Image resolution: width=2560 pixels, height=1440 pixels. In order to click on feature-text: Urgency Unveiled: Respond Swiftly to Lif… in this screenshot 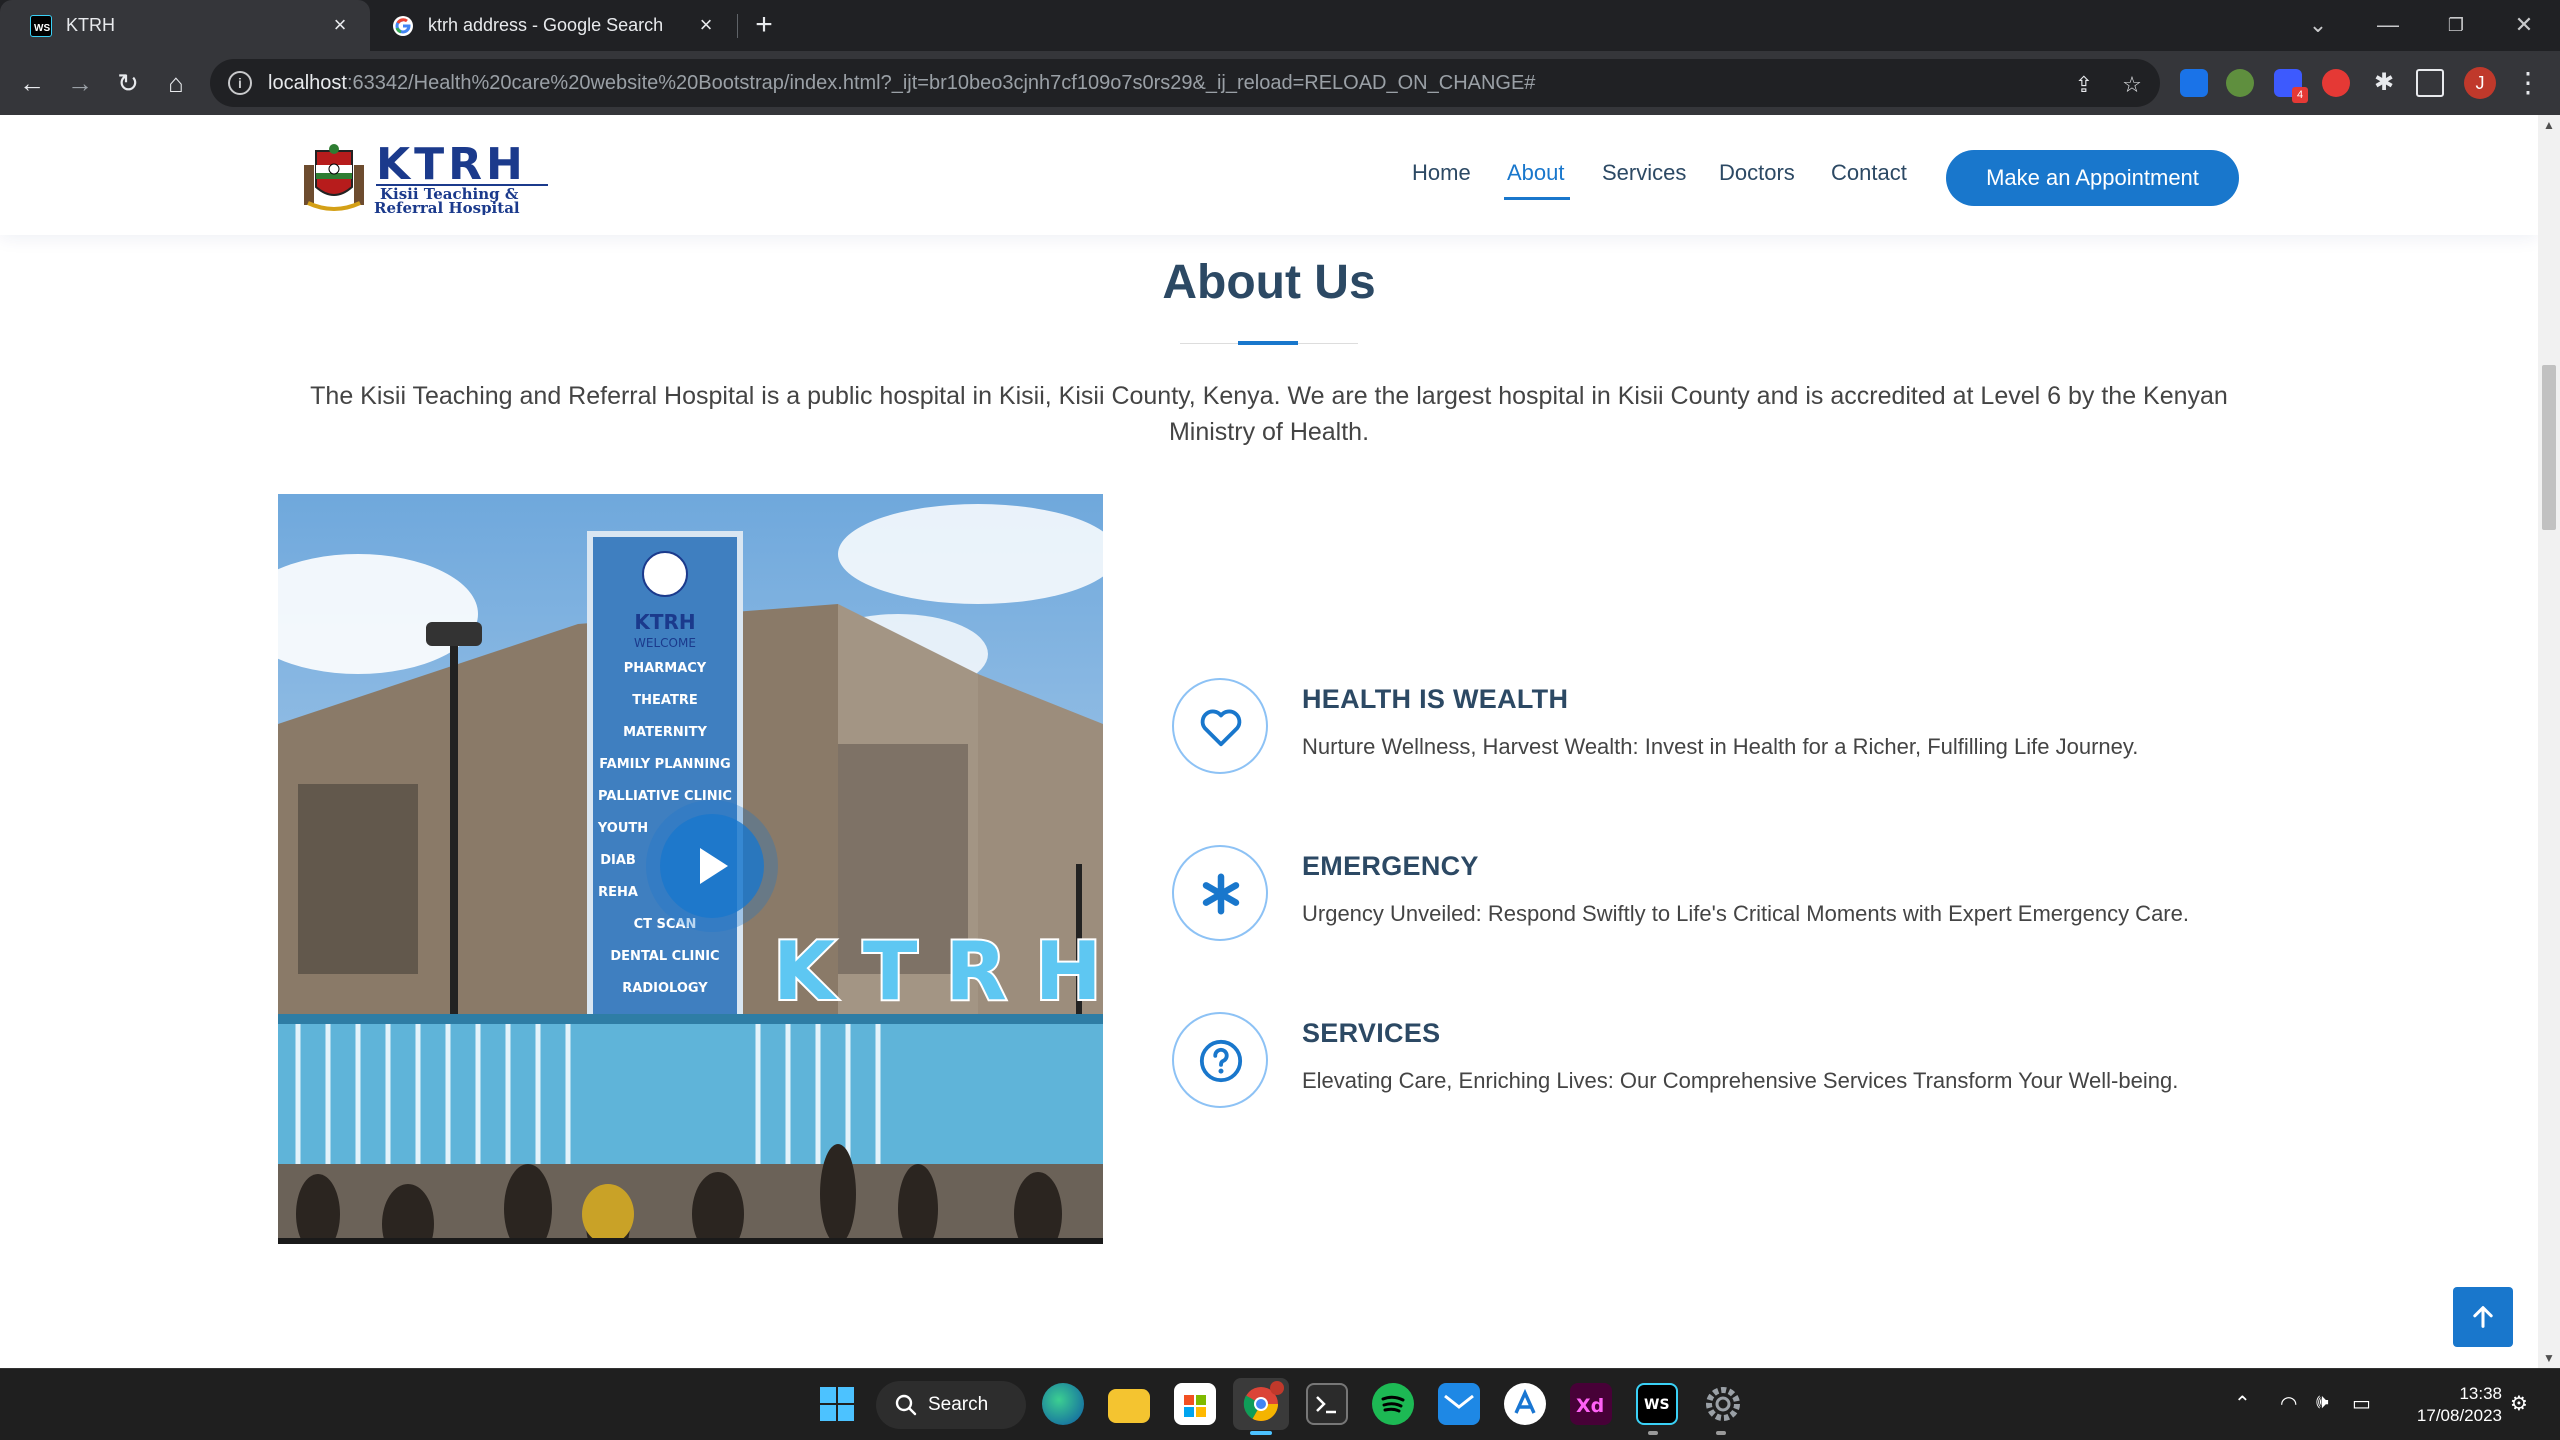, I will do `click(1745, 913)`.